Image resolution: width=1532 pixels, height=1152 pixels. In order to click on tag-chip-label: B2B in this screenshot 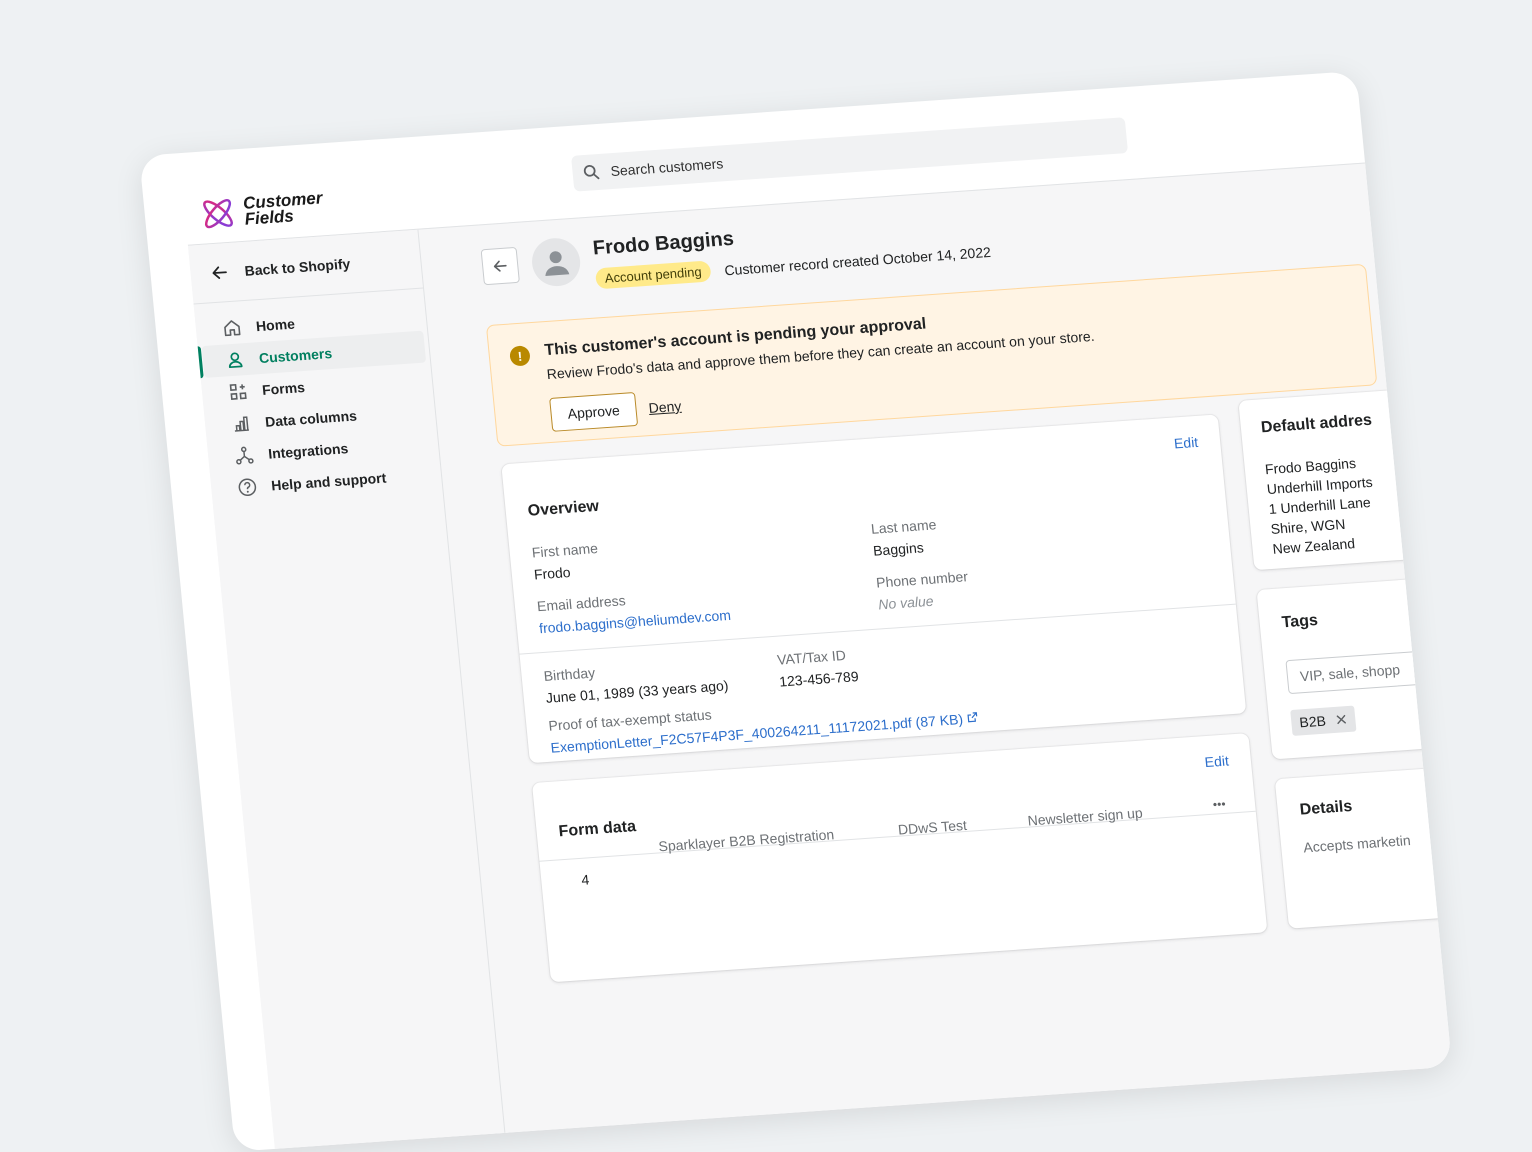, I will do `click(1312, 721)`.